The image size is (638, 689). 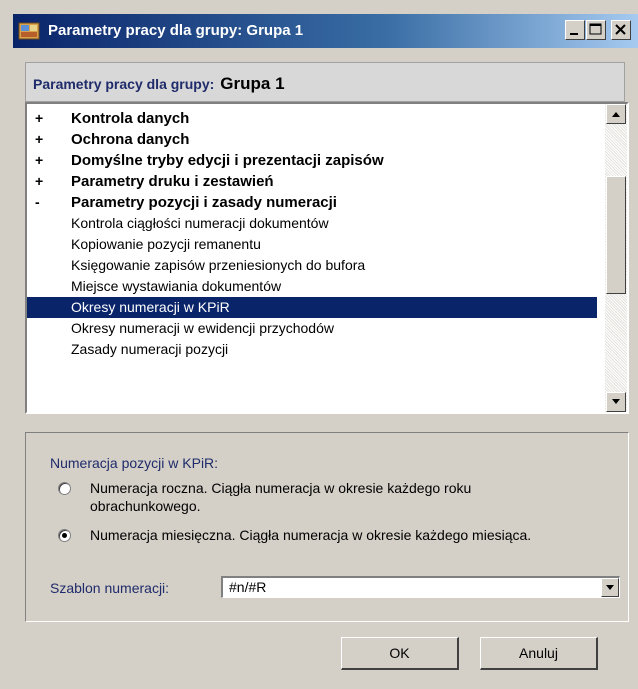 I want to click on scroll-thumb, so click(x=616, y=235).